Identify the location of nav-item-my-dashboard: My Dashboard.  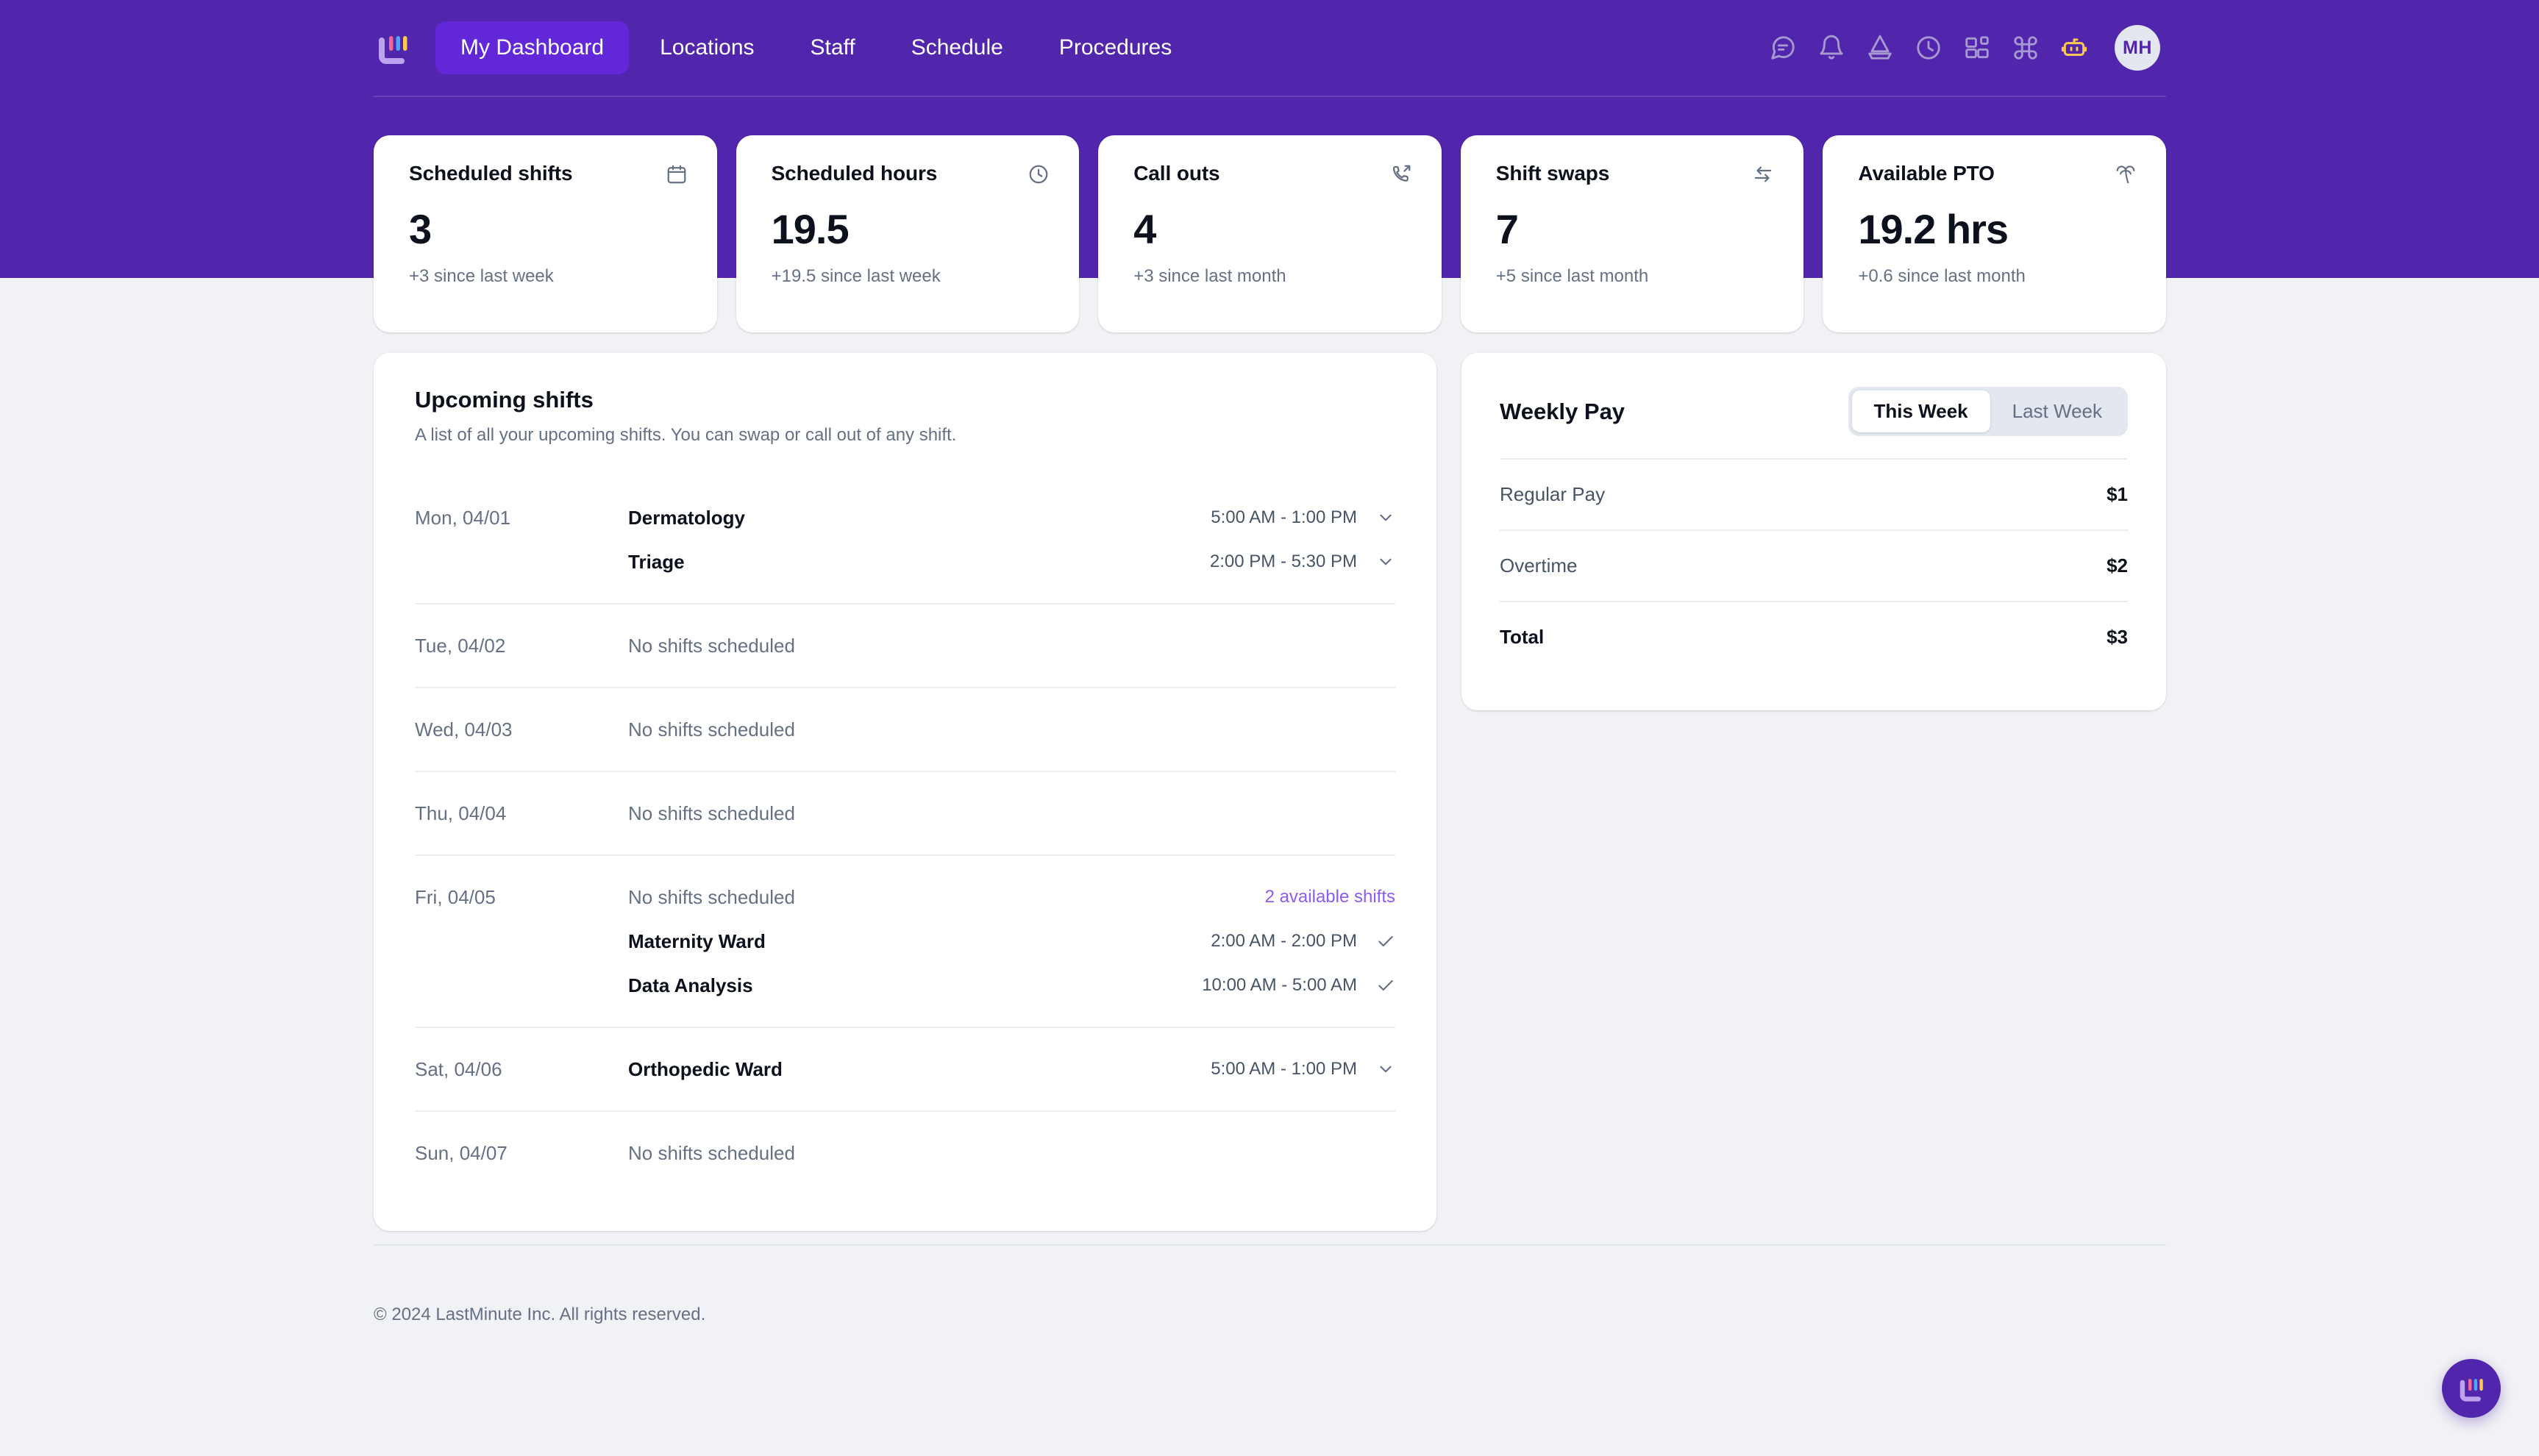
(532, 47).